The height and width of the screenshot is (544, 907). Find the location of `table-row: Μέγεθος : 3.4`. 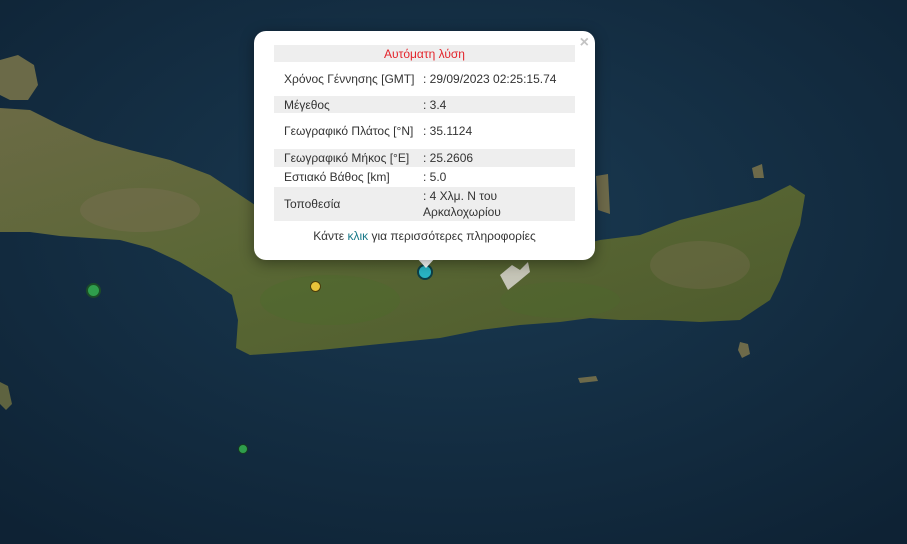

table-row: Μέγεθος : 3.4 is located at coordinates (424, 104).